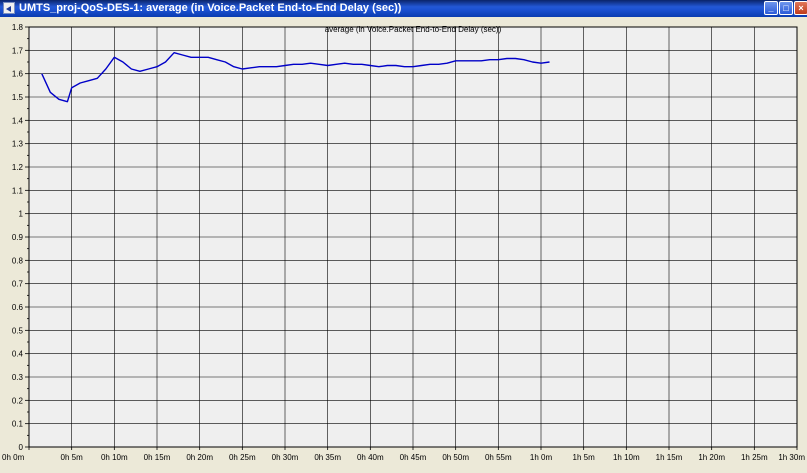 This screenshot has height=473, width=807. Describe the element at coordinates (21, 447) in the screenshot. I see `y-tick-label: 0` at that location.